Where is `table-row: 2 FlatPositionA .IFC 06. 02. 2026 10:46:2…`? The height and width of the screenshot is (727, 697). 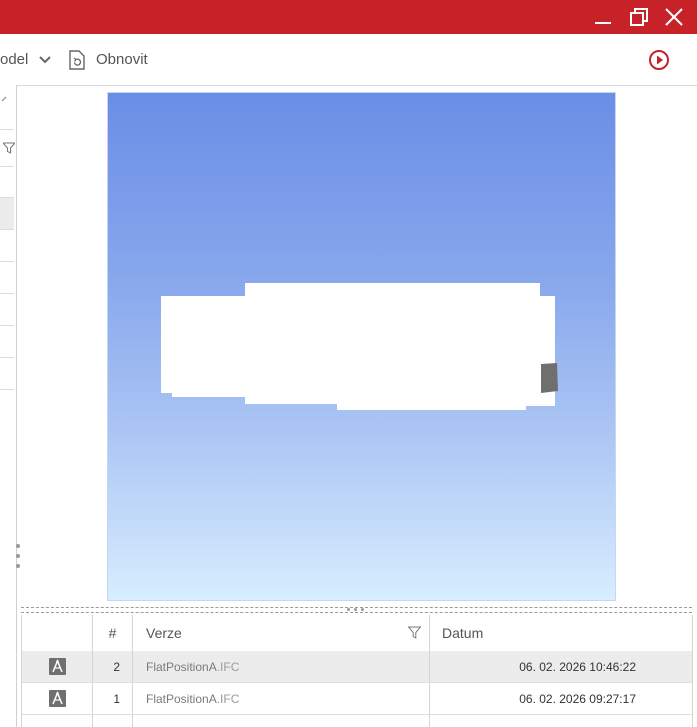 table-row: 2 FlatPositionA .IFC 06. 02. 2026 10:46:2… is located at coordinates (357, 667).